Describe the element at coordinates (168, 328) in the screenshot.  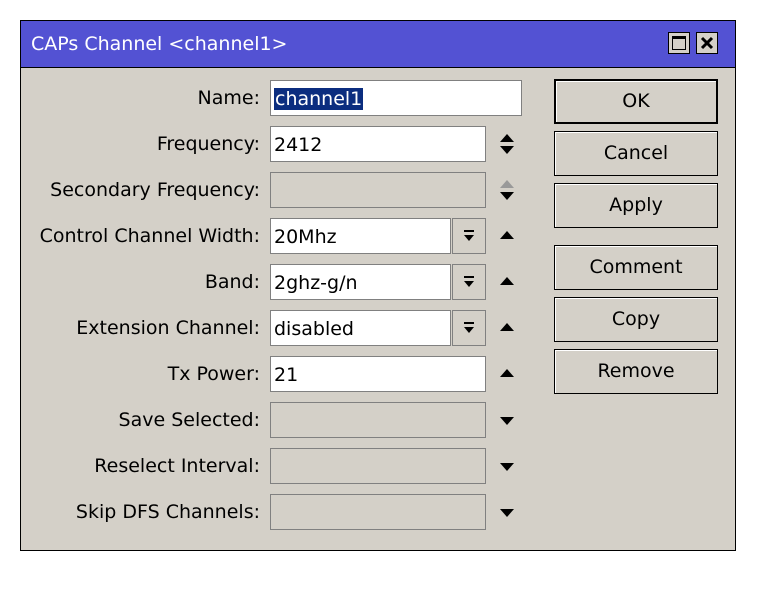
I see `extension-channel-label: Extension Channel:` at that location.